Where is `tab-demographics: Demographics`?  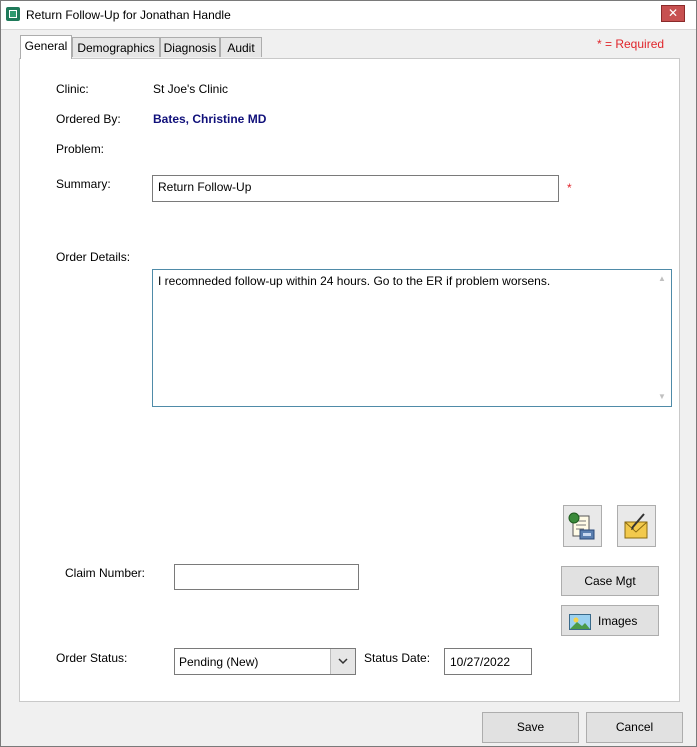
tab-demographics: Demographics is located at coordinates (116, 47).